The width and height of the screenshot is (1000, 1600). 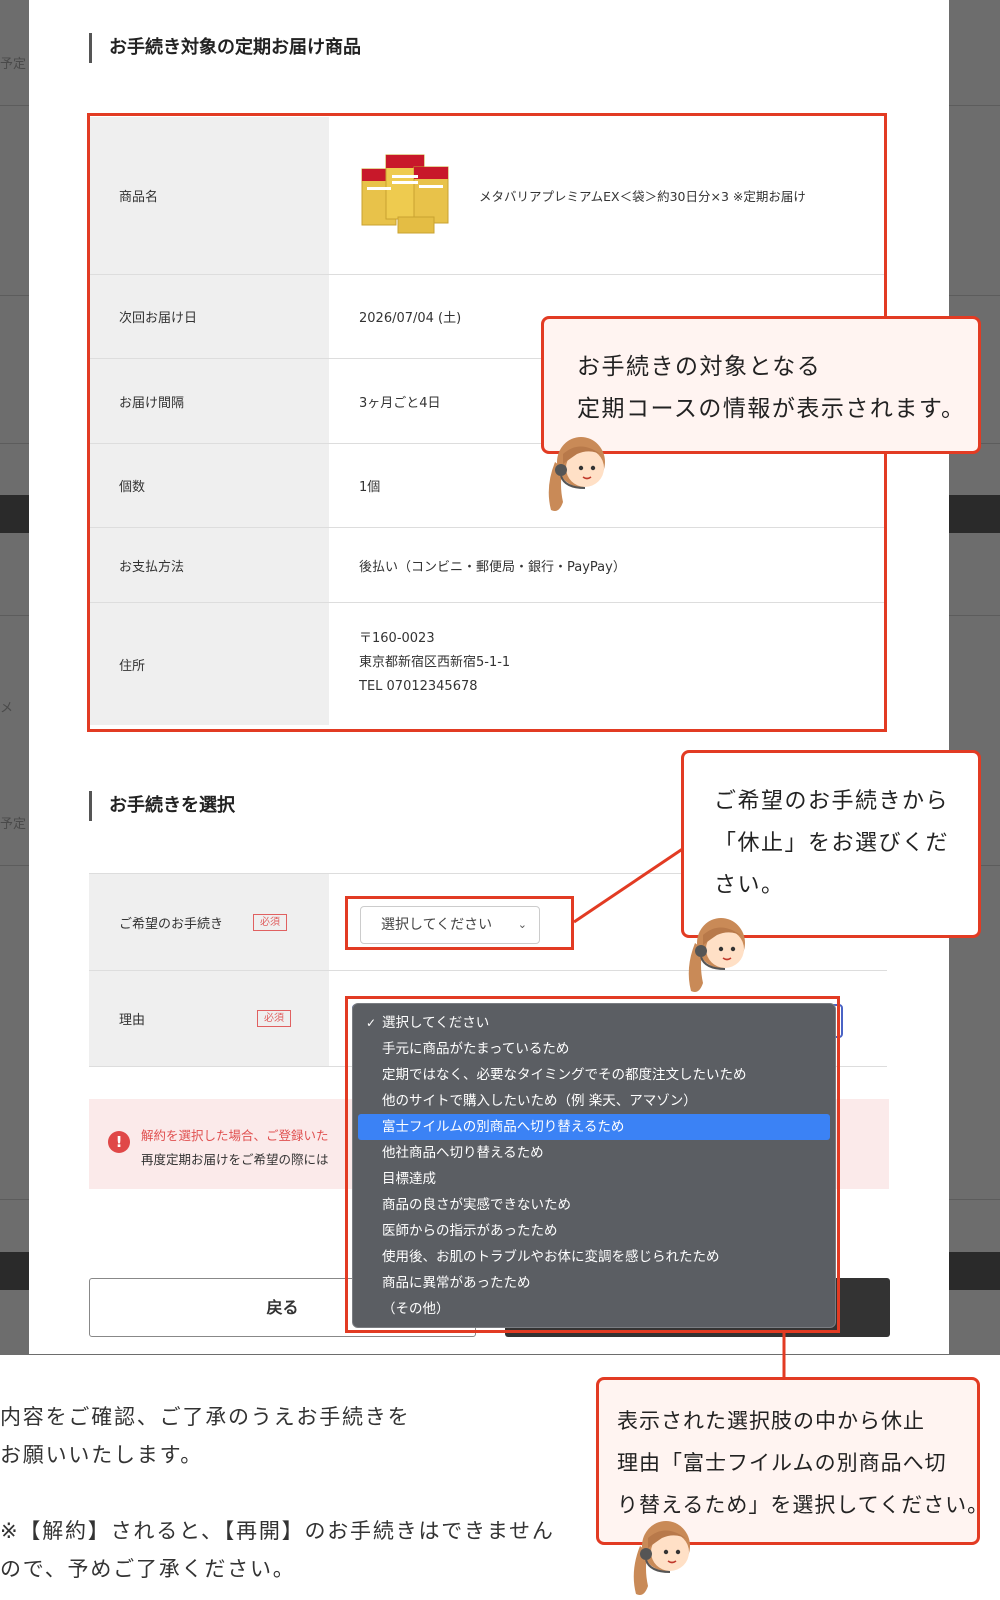 I want to click on reason-label-cell: 理由 必須, so click(x=209, y=1018).